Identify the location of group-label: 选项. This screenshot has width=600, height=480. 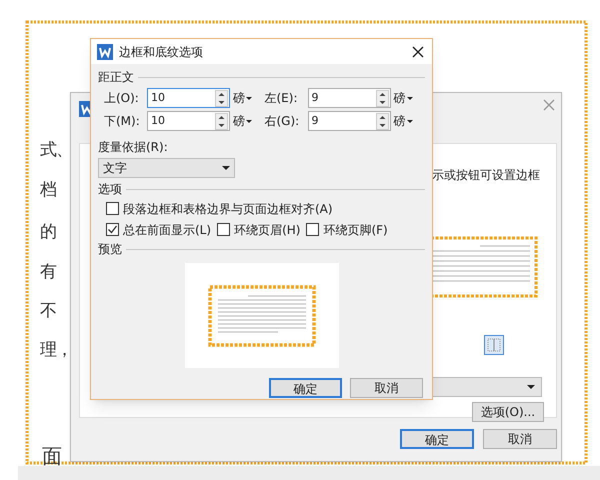
(110, 189).